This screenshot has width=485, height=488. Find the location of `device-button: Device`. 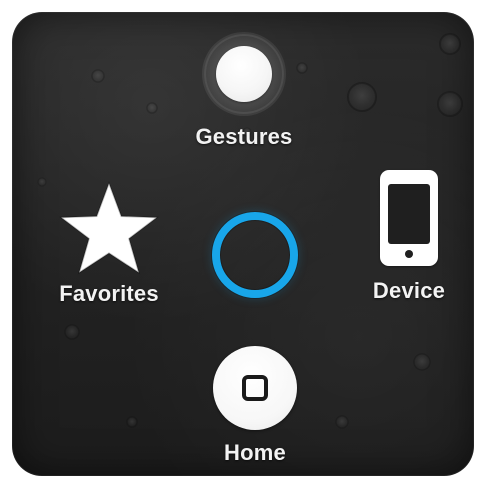

device-button: Device is located at coordinates (409, 237).